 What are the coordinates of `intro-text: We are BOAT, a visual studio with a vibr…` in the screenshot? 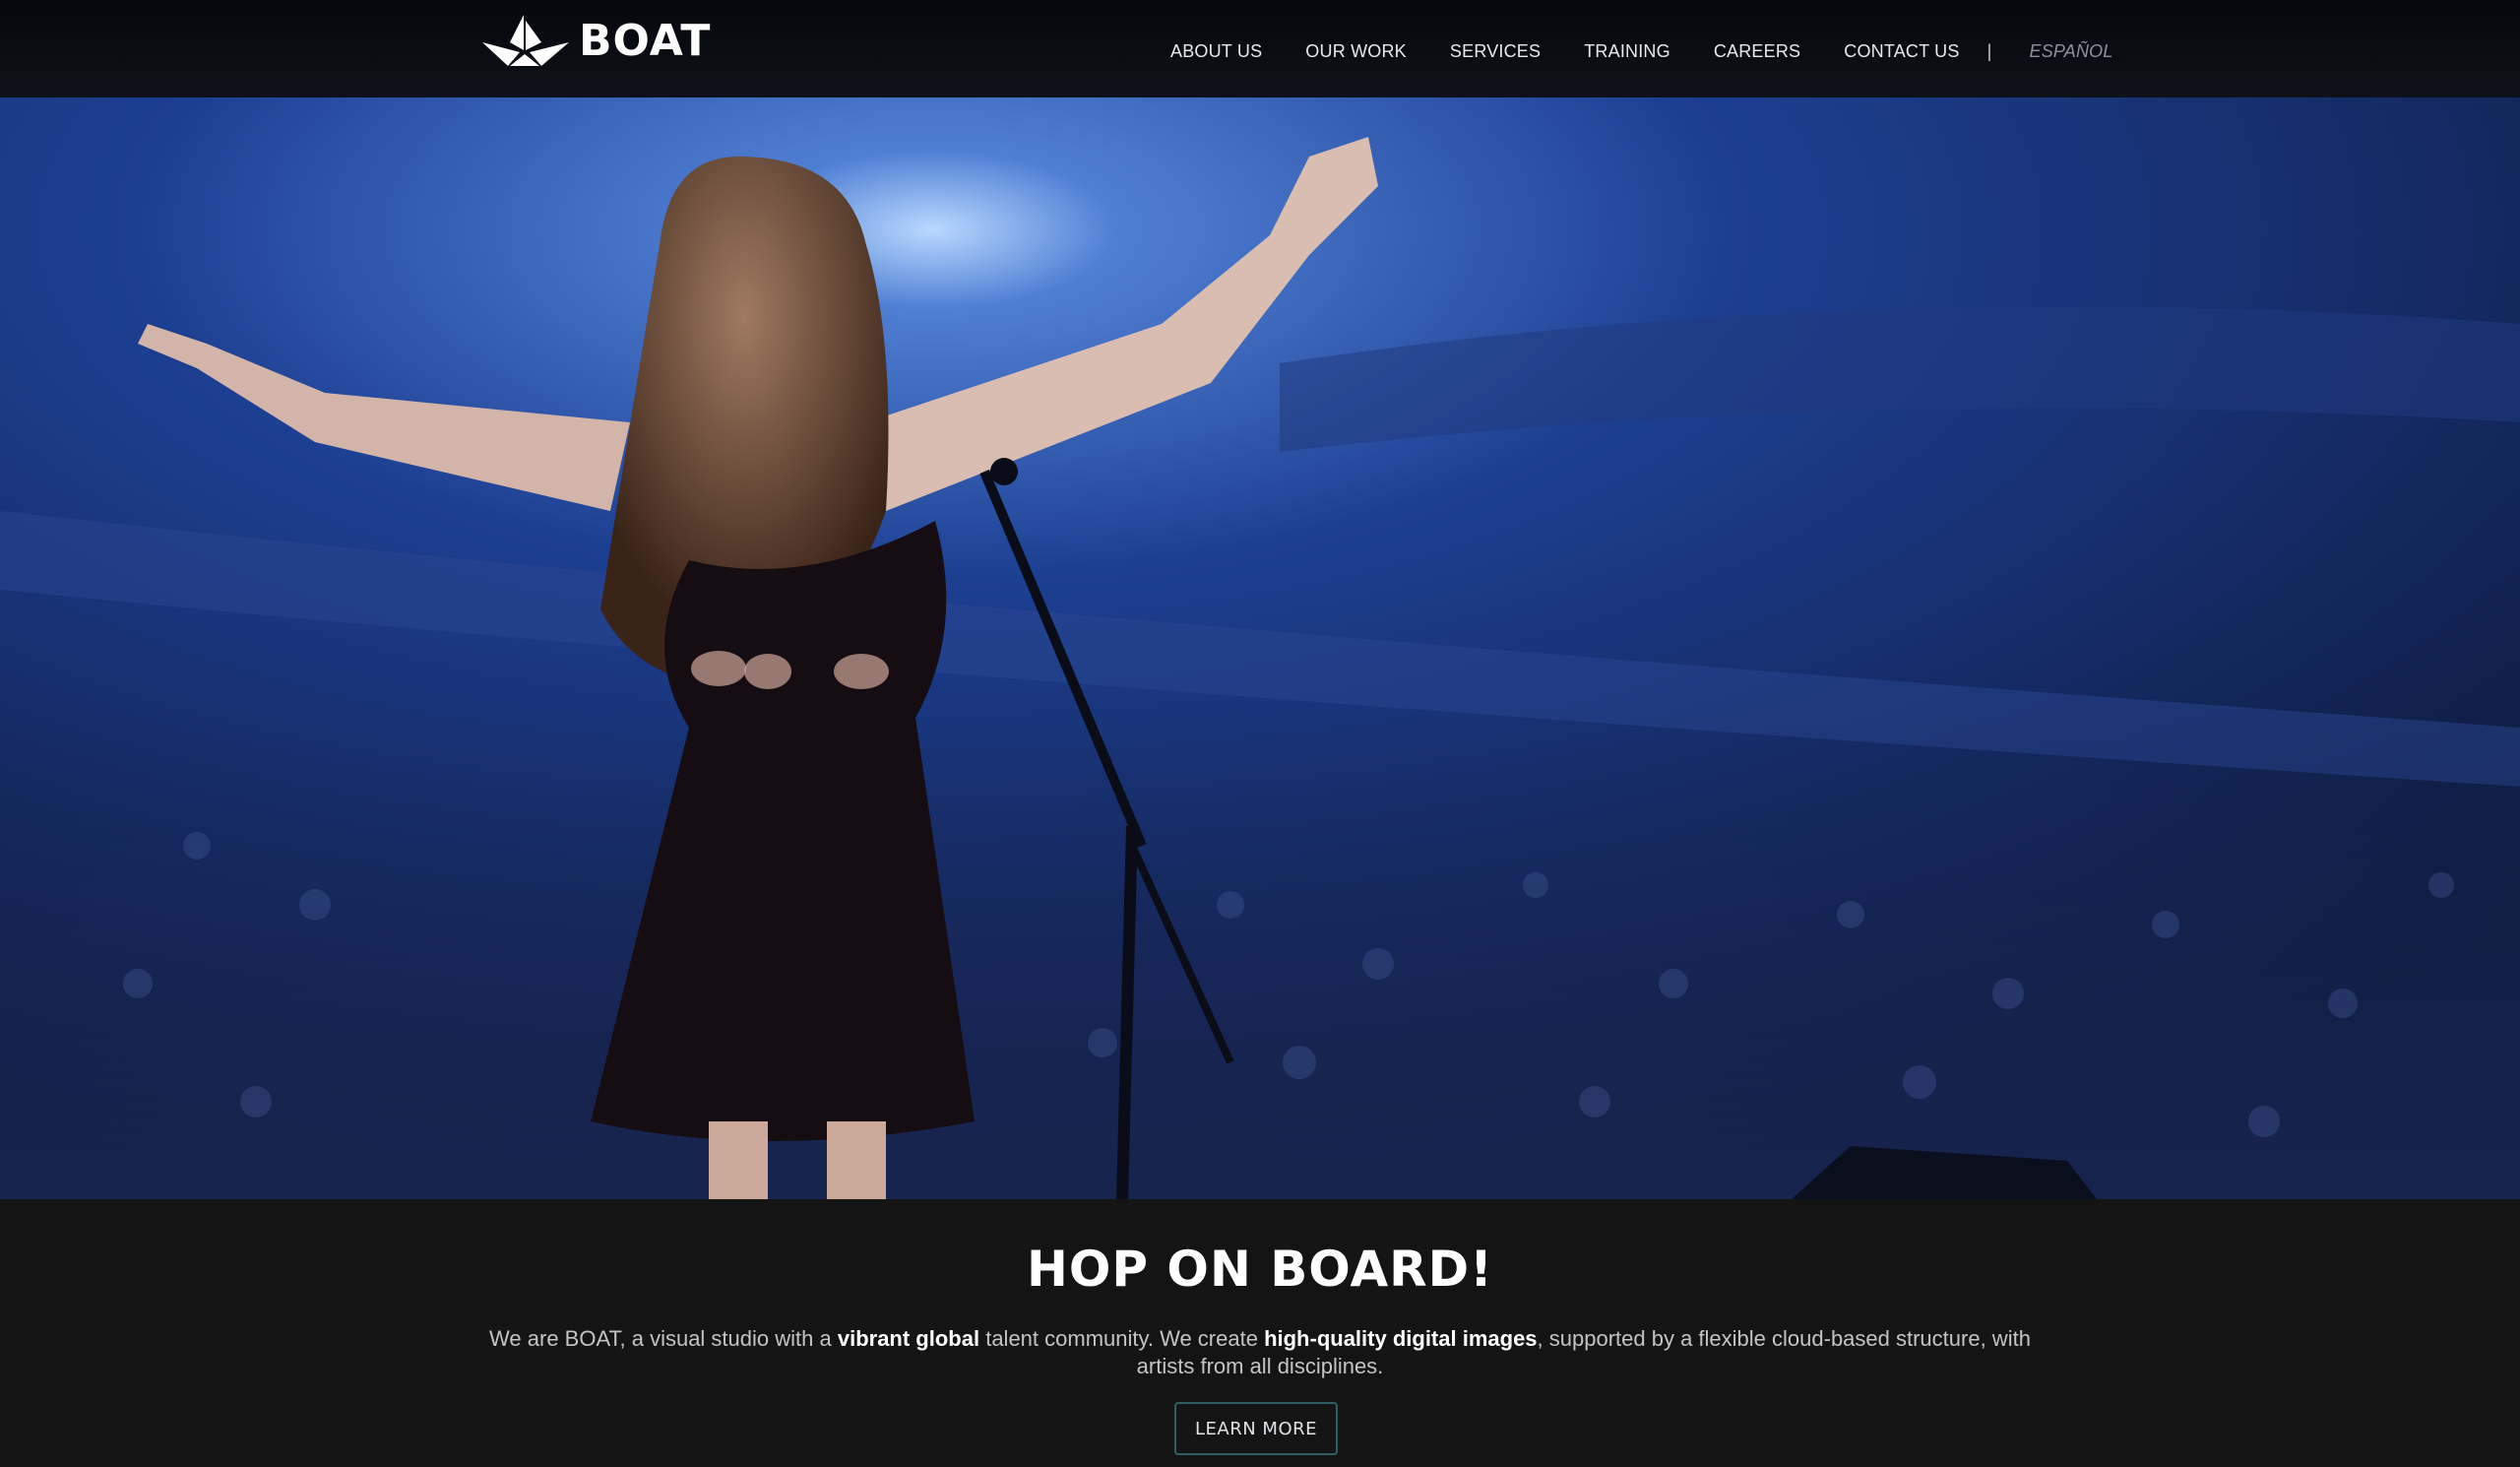 It's located at (1260, 1352).